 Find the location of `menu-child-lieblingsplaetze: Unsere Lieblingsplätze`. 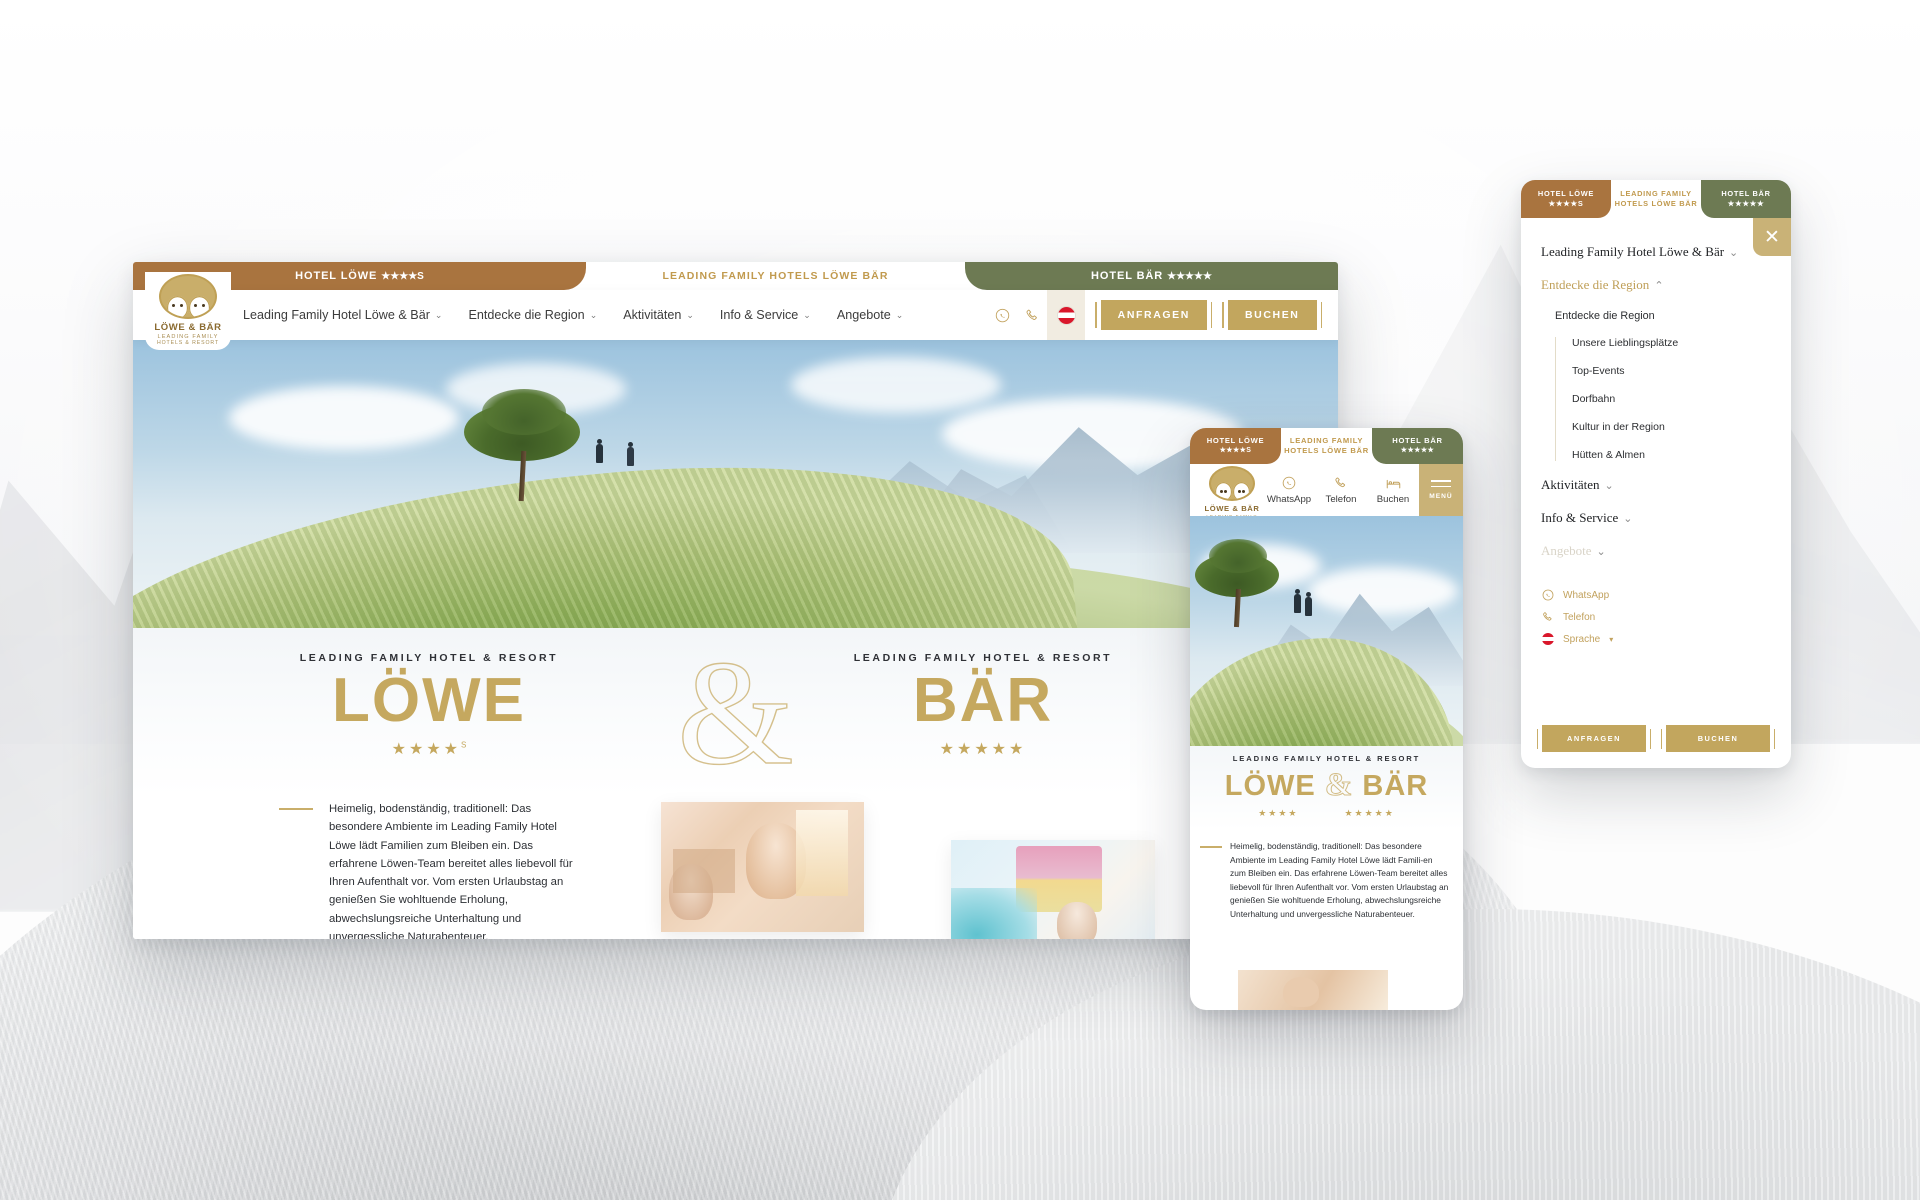

menu-child-lieblingsplaetze: Unsere Lieblingsplätze is located at coordinates (1671, 343).